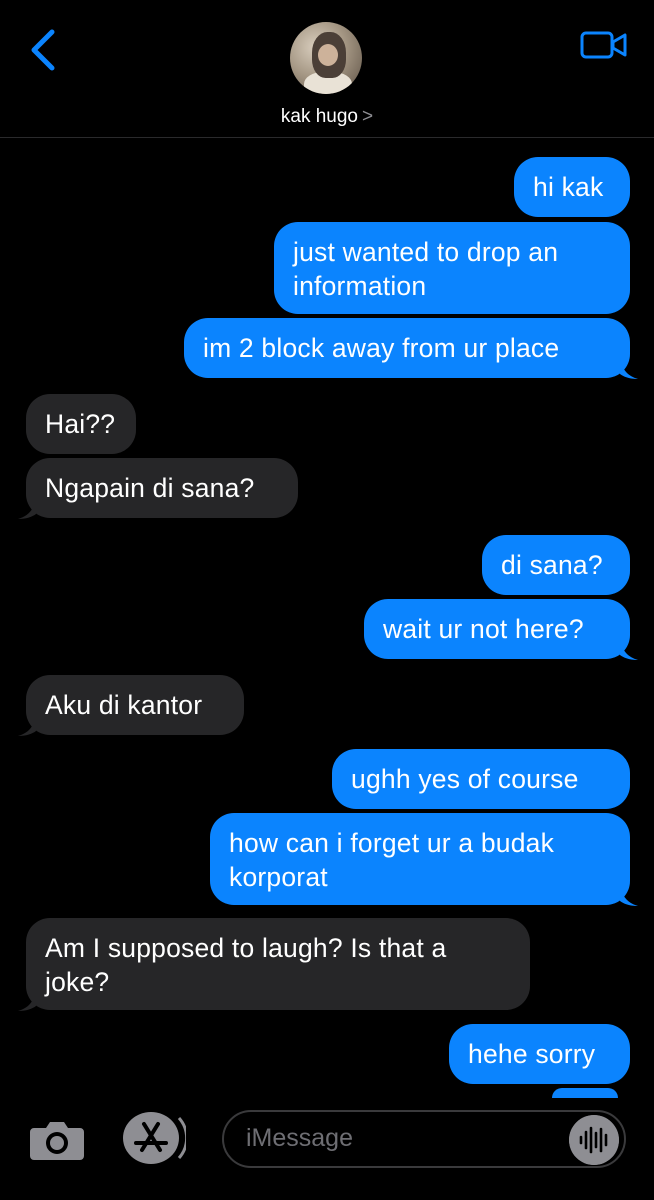  Describe the element at coordinates (153, 1138) in the screenshot. I see `app-store-icon` at that location.